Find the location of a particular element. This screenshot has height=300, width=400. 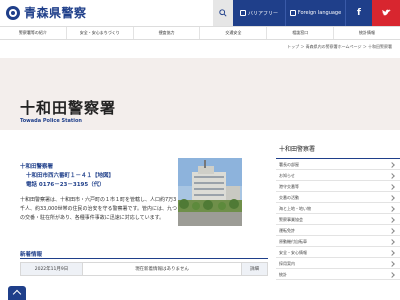

sidebar-item-association: 警察事業協会 is located at coordinates (338, 219).